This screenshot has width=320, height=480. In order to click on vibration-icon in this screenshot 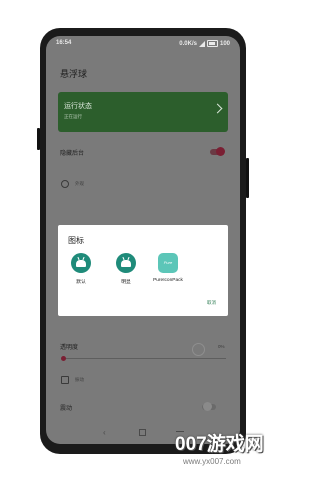, I will do `click(65, 380)`.